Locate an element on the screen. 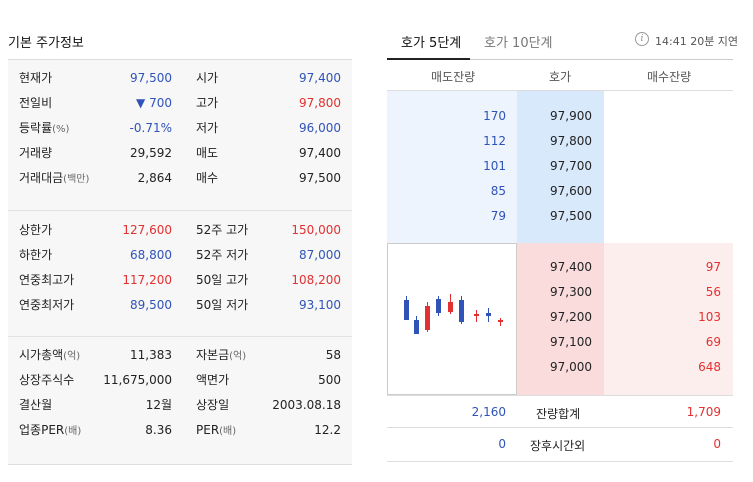  ask-price-cell: 97,800 is located at coordinates (554, 141).